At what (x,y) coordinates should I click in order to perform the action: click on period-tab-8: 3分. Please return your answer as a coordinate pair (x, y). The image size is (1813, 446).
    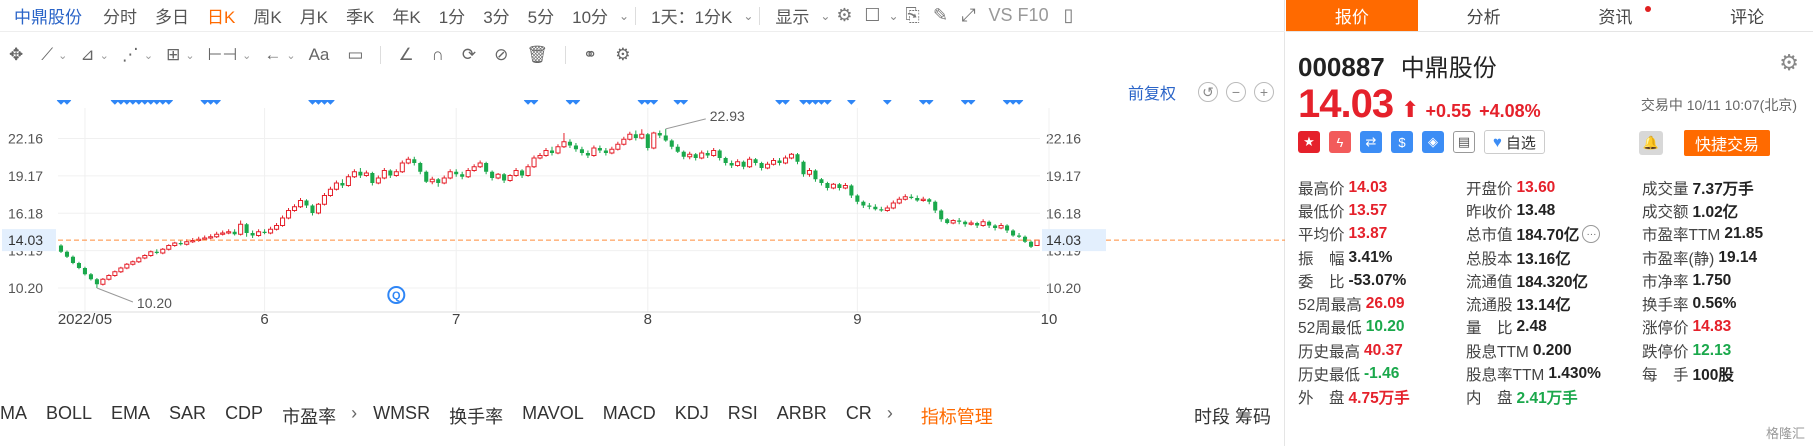
    Looking at the image, I should click on (496, 15).